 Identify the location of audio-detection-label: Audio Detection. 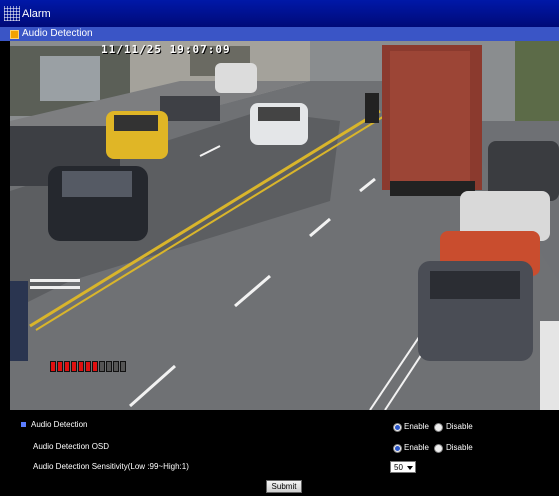
(59, 424).